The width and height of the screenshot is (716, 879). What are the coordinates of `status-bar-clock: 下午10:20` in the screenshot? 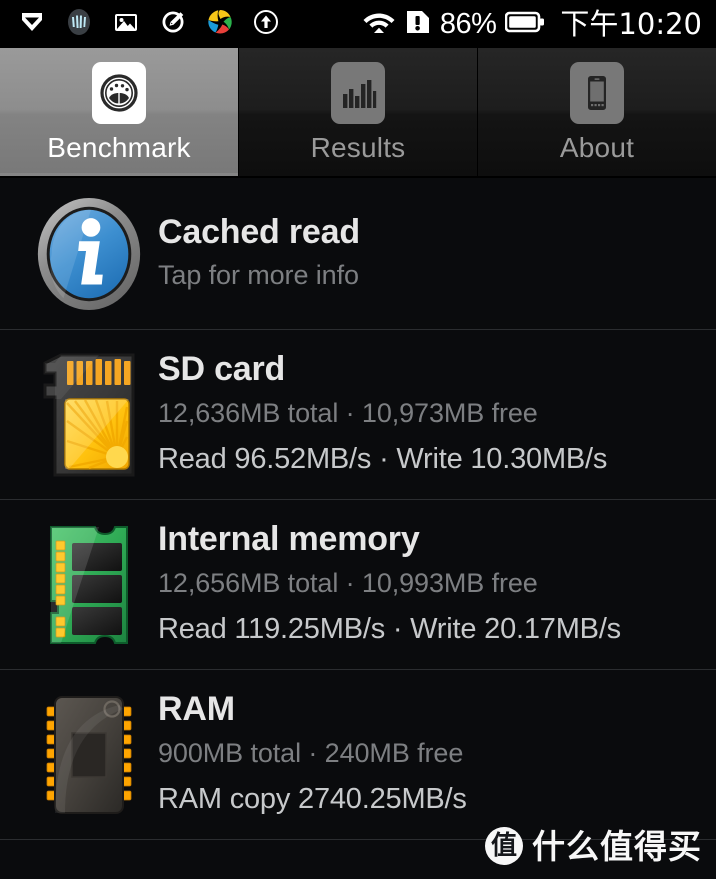 It's located at (631, 23).